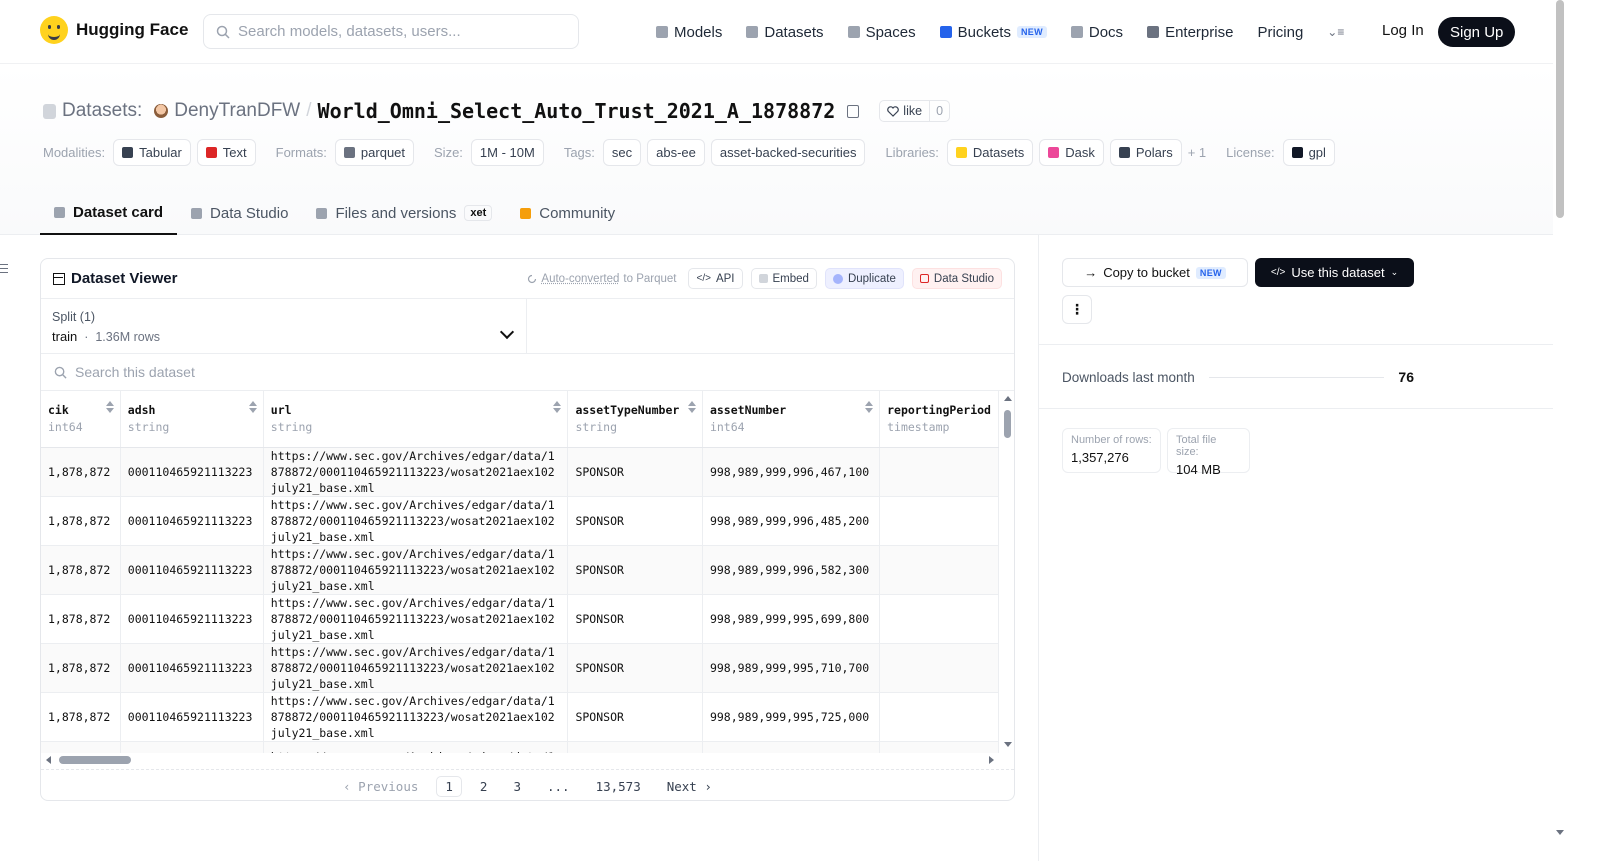 This screenshot has width=1600, height=861. What do you see at coordinates (520, 760) in the screenshot?
I see `table-horizontal-scrollbar` at bounding box center [520, 760].